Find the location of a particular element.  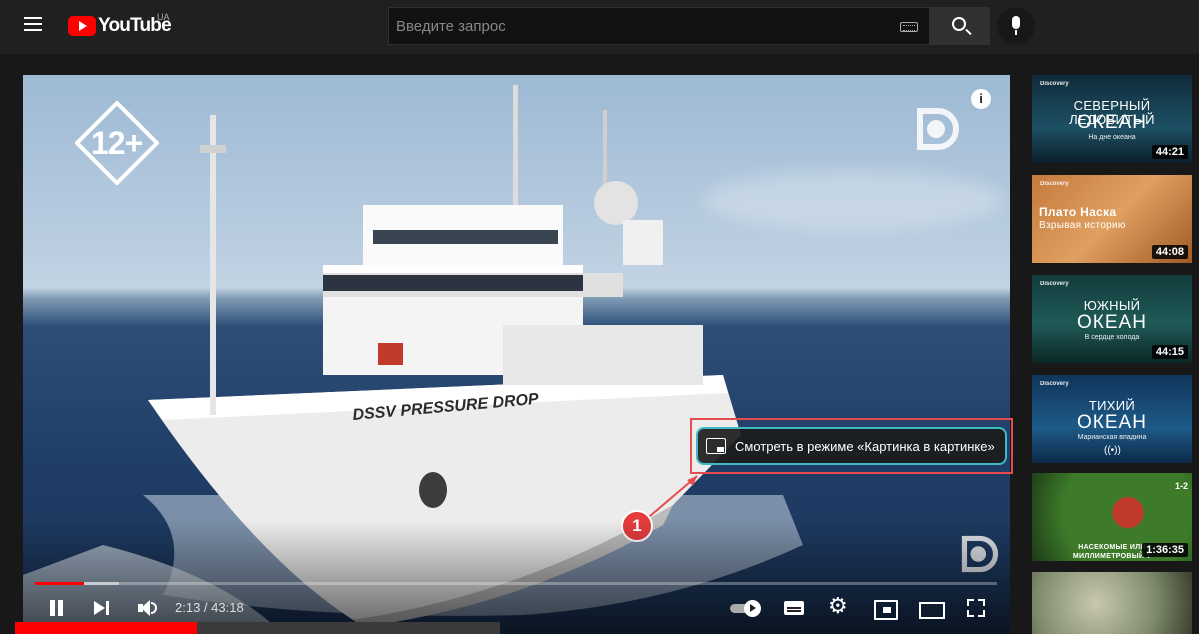

thumb-subtitle: Марианская впадина is located at coordinates (1112, 437).